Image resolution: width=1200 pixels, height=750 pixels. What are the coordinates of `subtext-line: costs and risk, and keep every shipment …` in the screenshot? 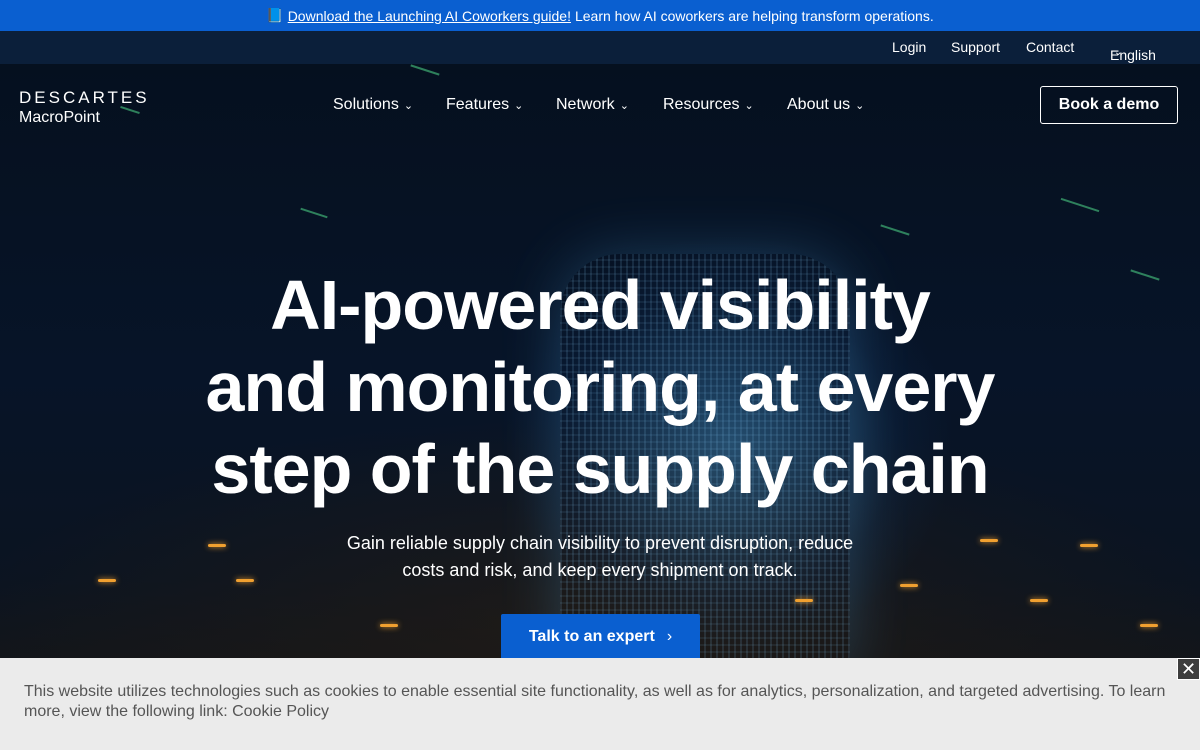 It's located at (600, 570).